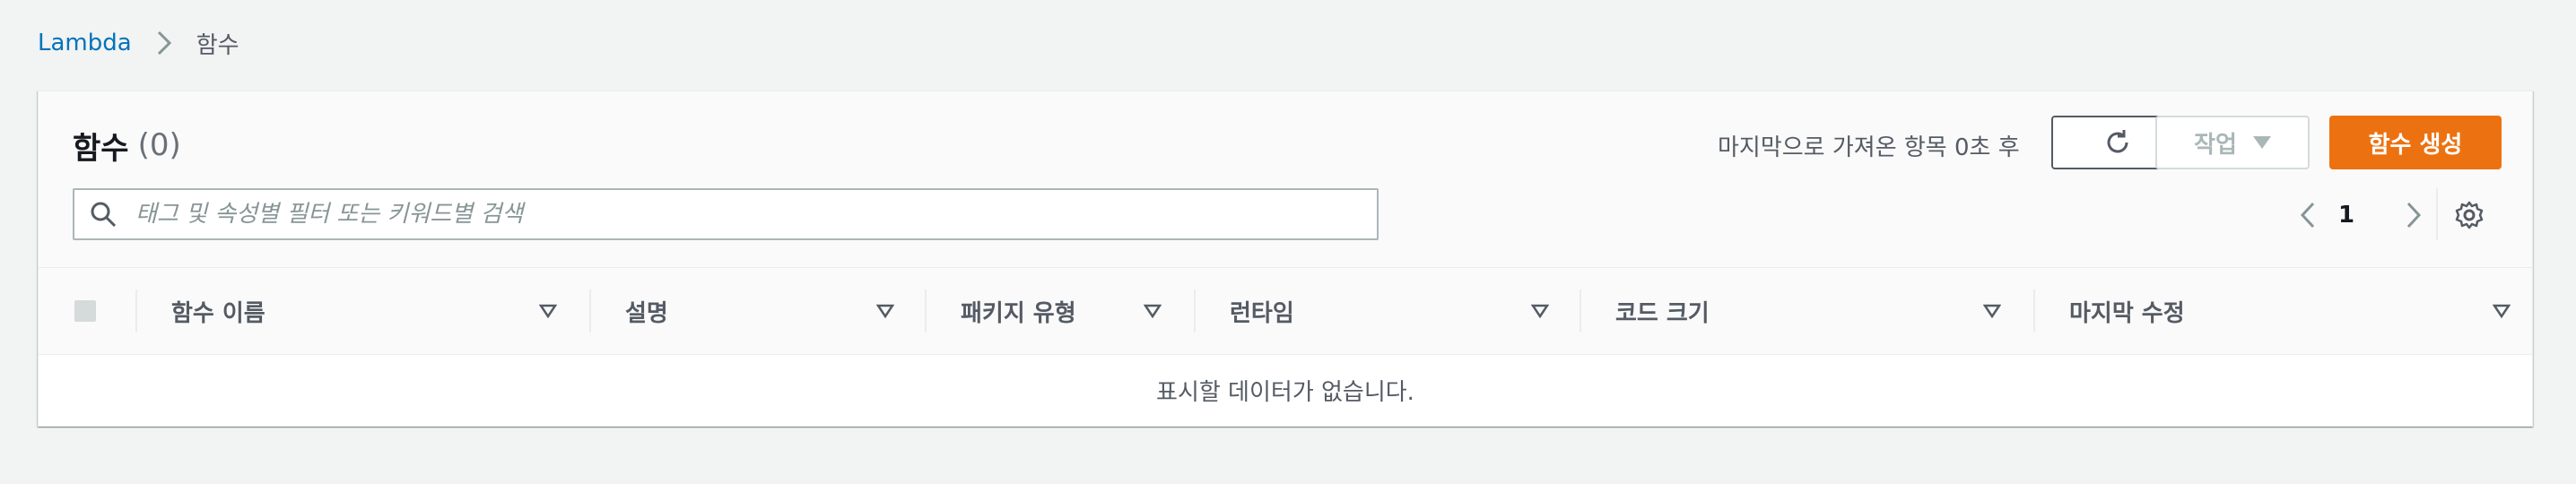 This screenshot has height=484, width=2576. Describe the element at coordinates (646, 313) in the screenshot. I see `column-label: 설명` at that location.